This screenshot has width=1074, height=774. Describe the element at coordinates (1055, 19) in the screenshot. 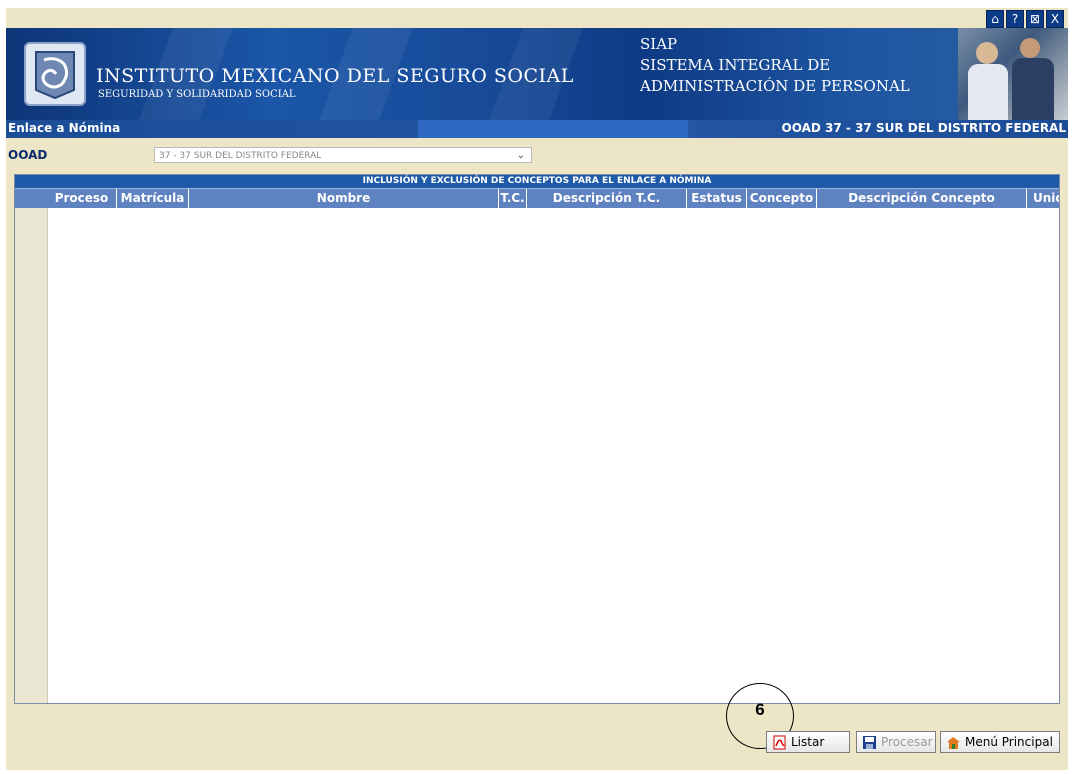

I see `close-icon: X` at that location.